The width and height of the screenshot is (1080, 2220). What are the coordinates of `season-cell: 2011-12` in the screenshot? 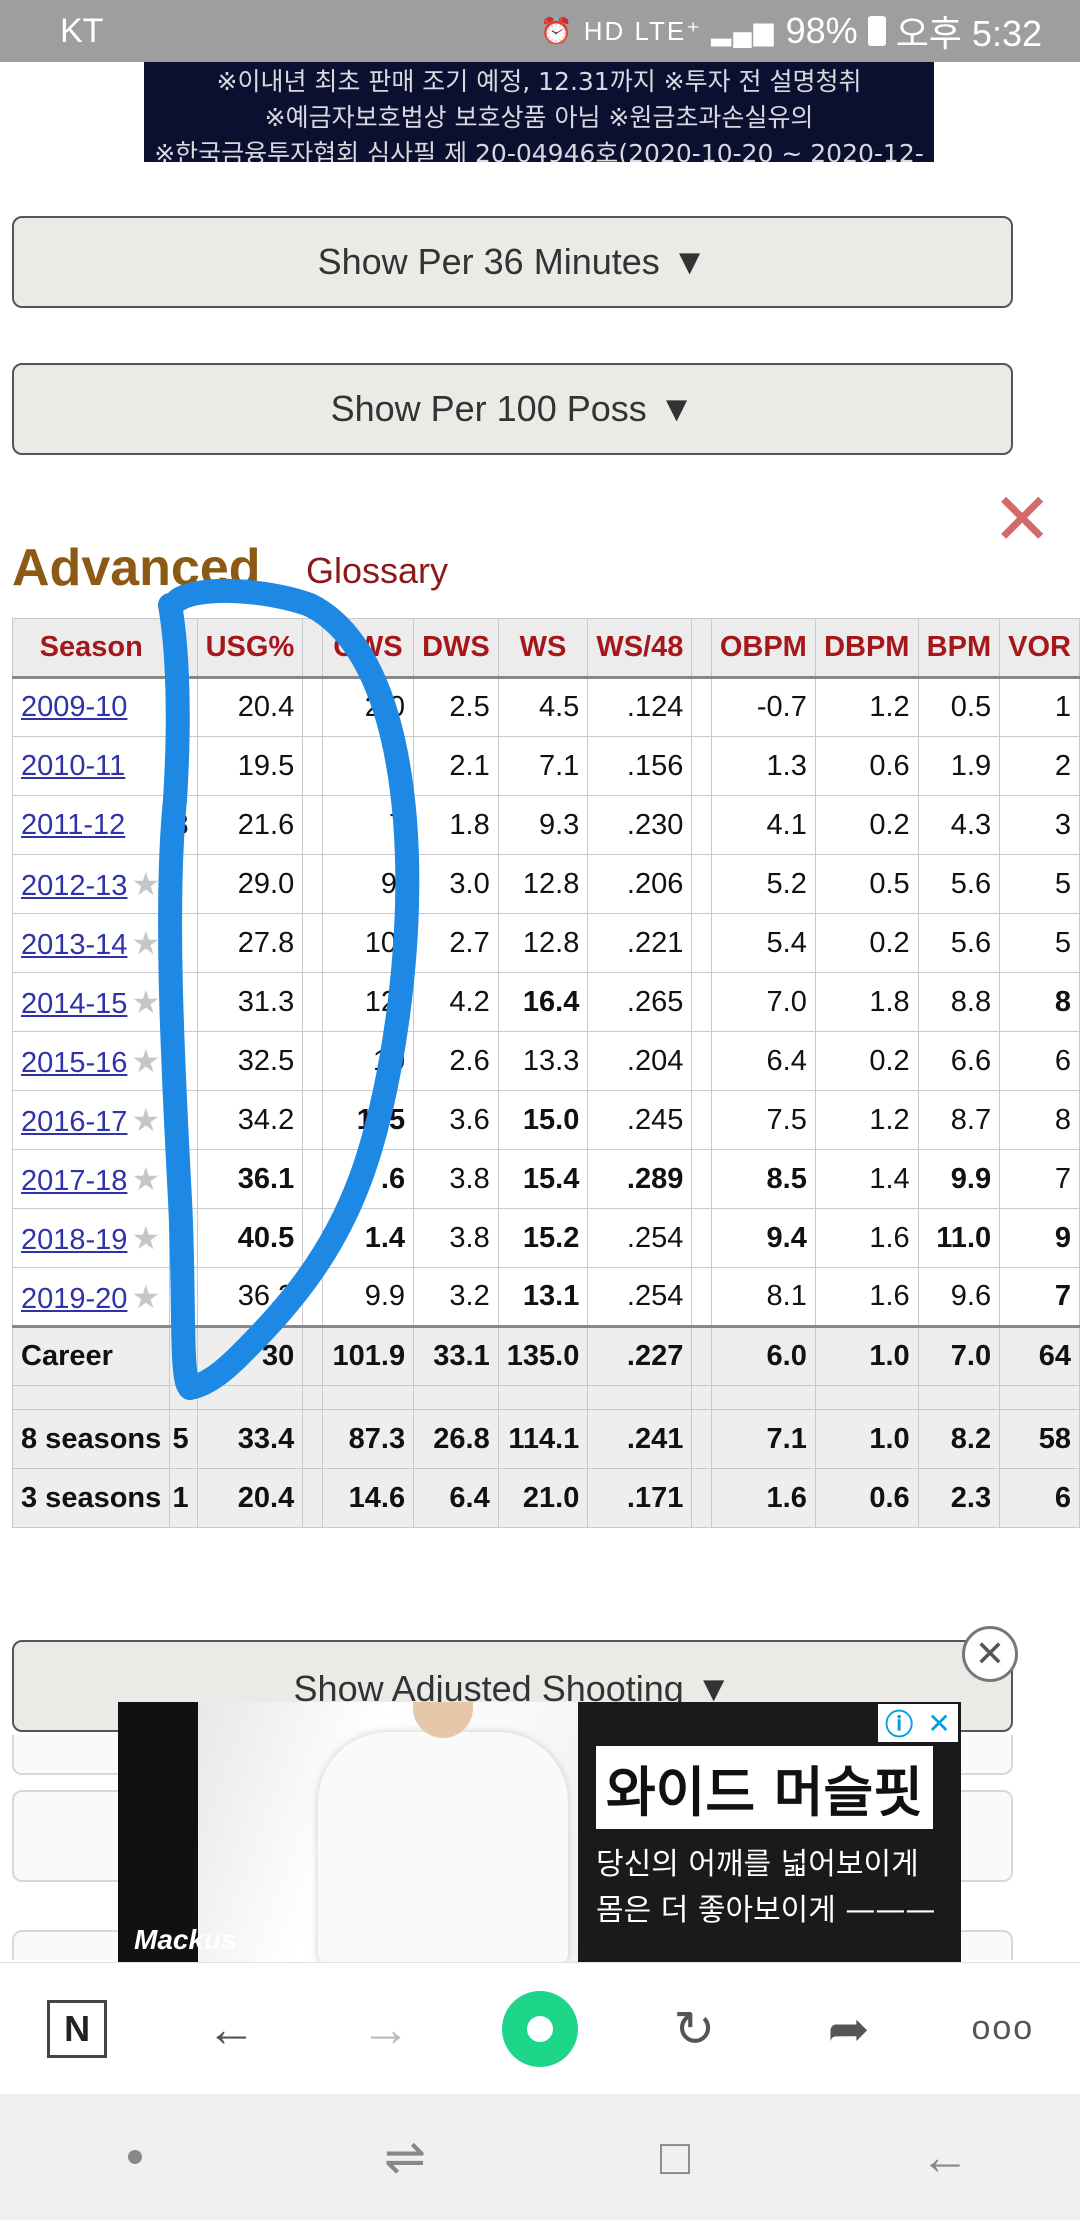 It's located at (91, 825).